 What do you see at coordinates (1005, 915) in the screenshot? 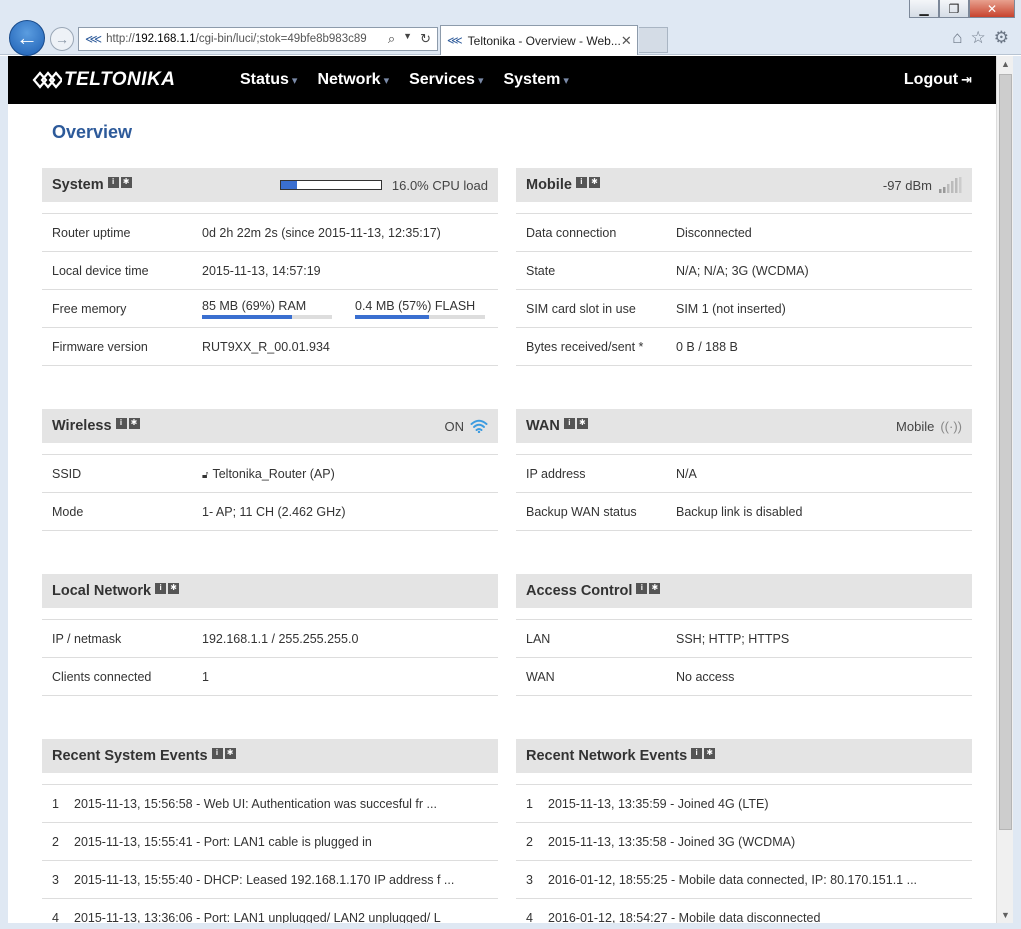
I see `scroll-down-icon: ▼` at bounding box center [1005, 915].